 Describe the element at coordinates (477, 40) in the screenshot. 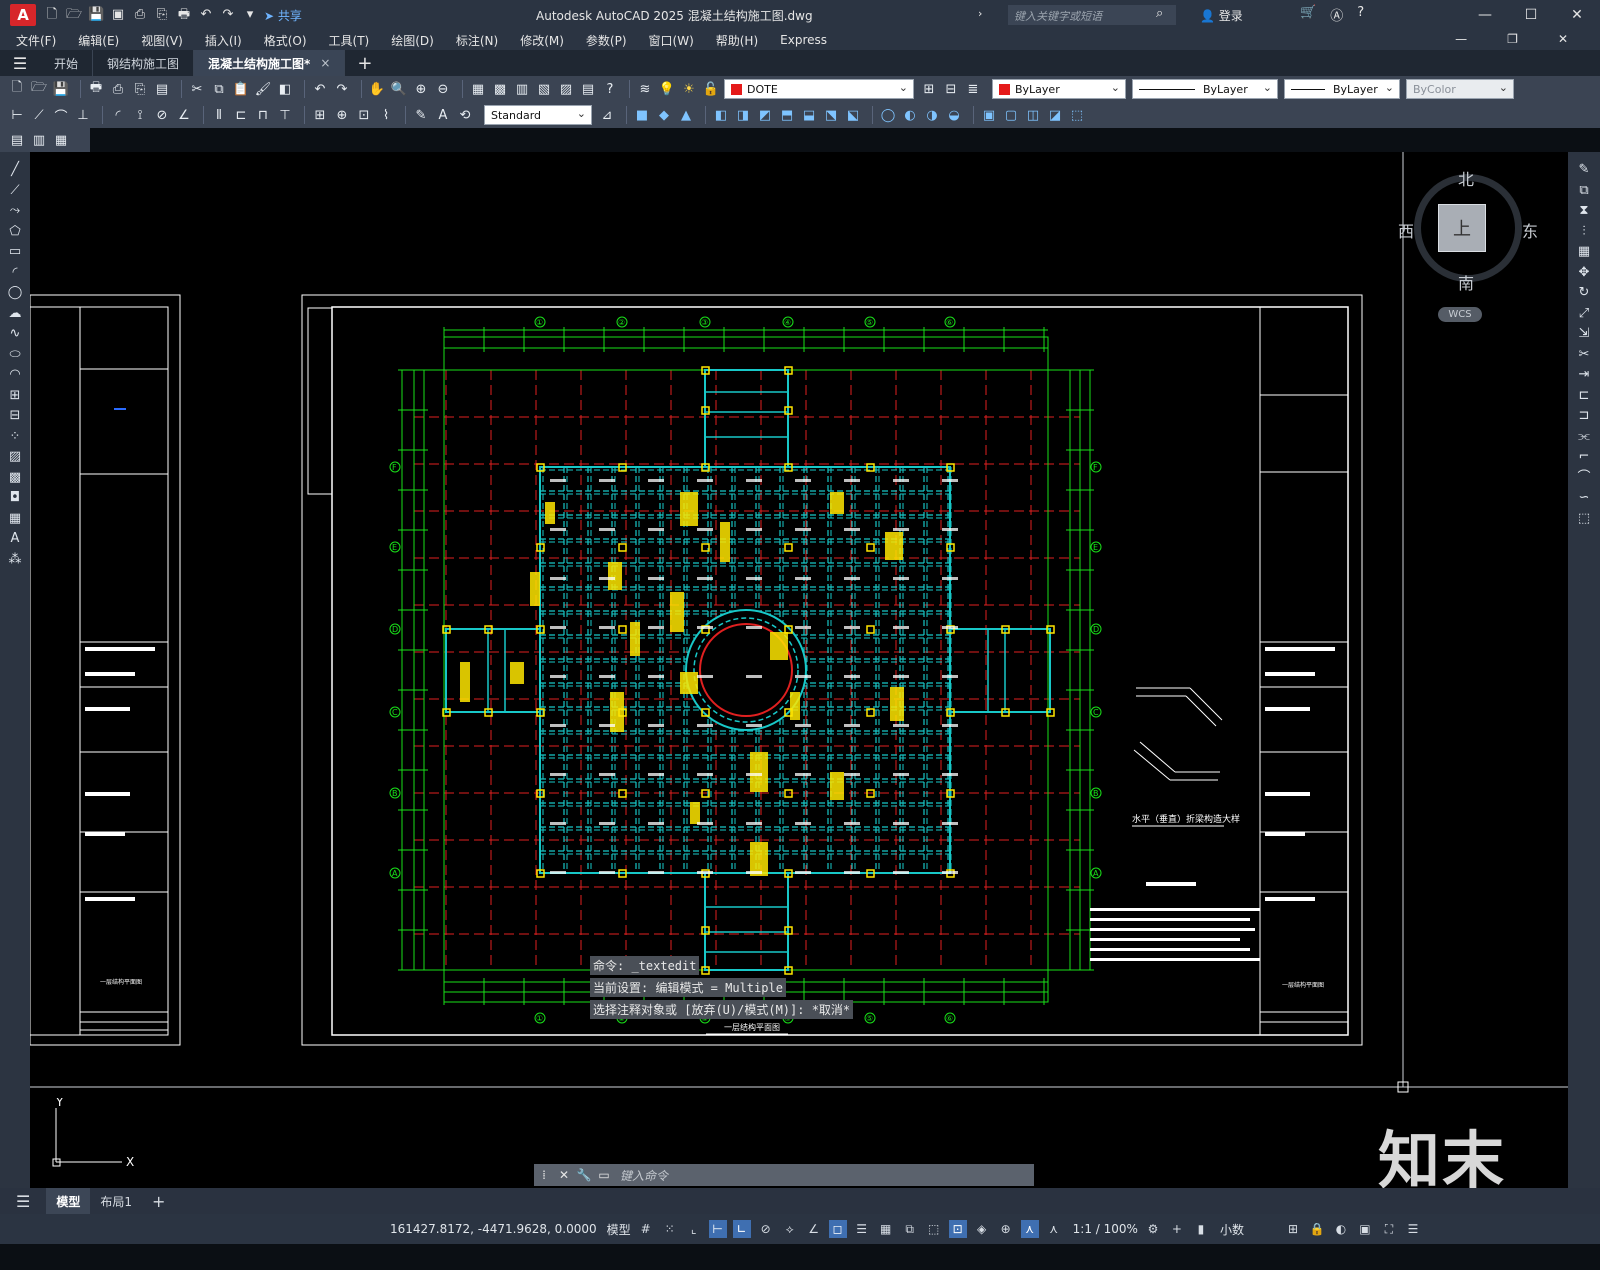

I see `menu-dimension: 标注(N)` at that location.